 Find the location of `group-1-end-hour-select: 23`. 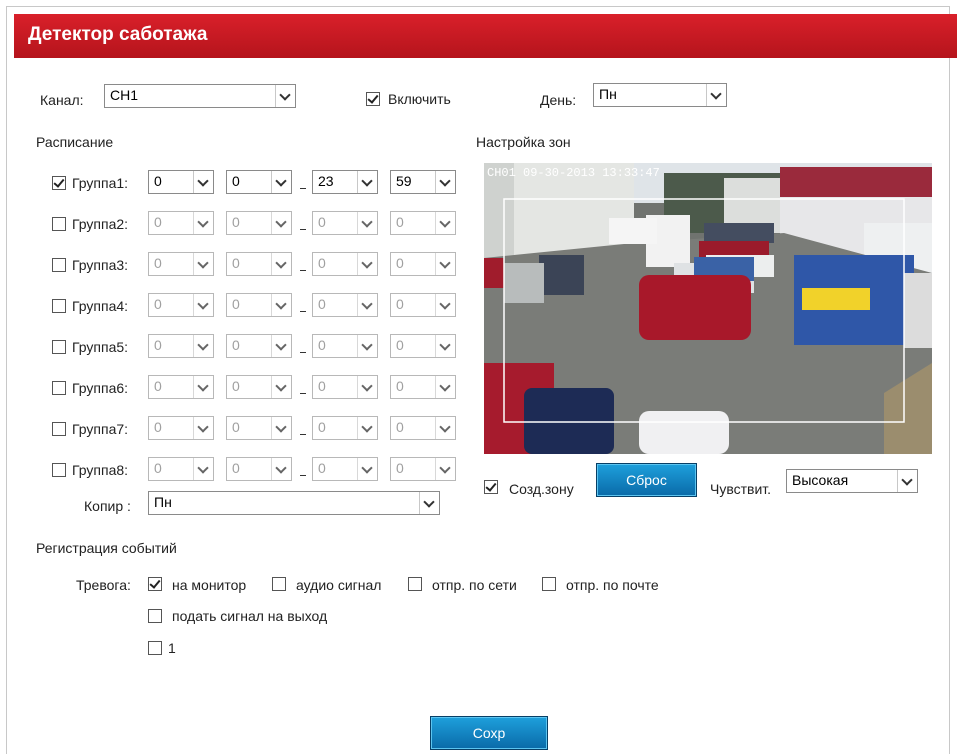

group-1-end-hour-select: 23 is located at coordinates (345, 182).